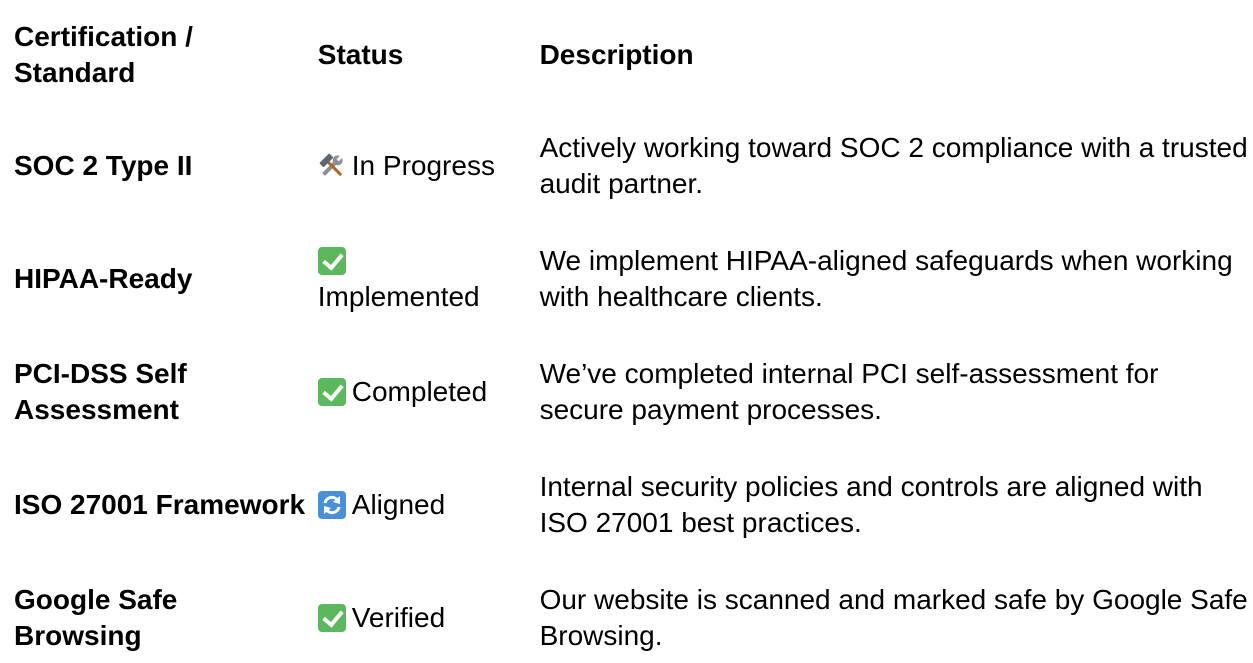 The height and width of the screenshot is (663, 1253). What do you see at coordinates (96, 617) in the screenshot?
I see `certification-name: Google Safe Browsing` at bounding box center [96, 617].